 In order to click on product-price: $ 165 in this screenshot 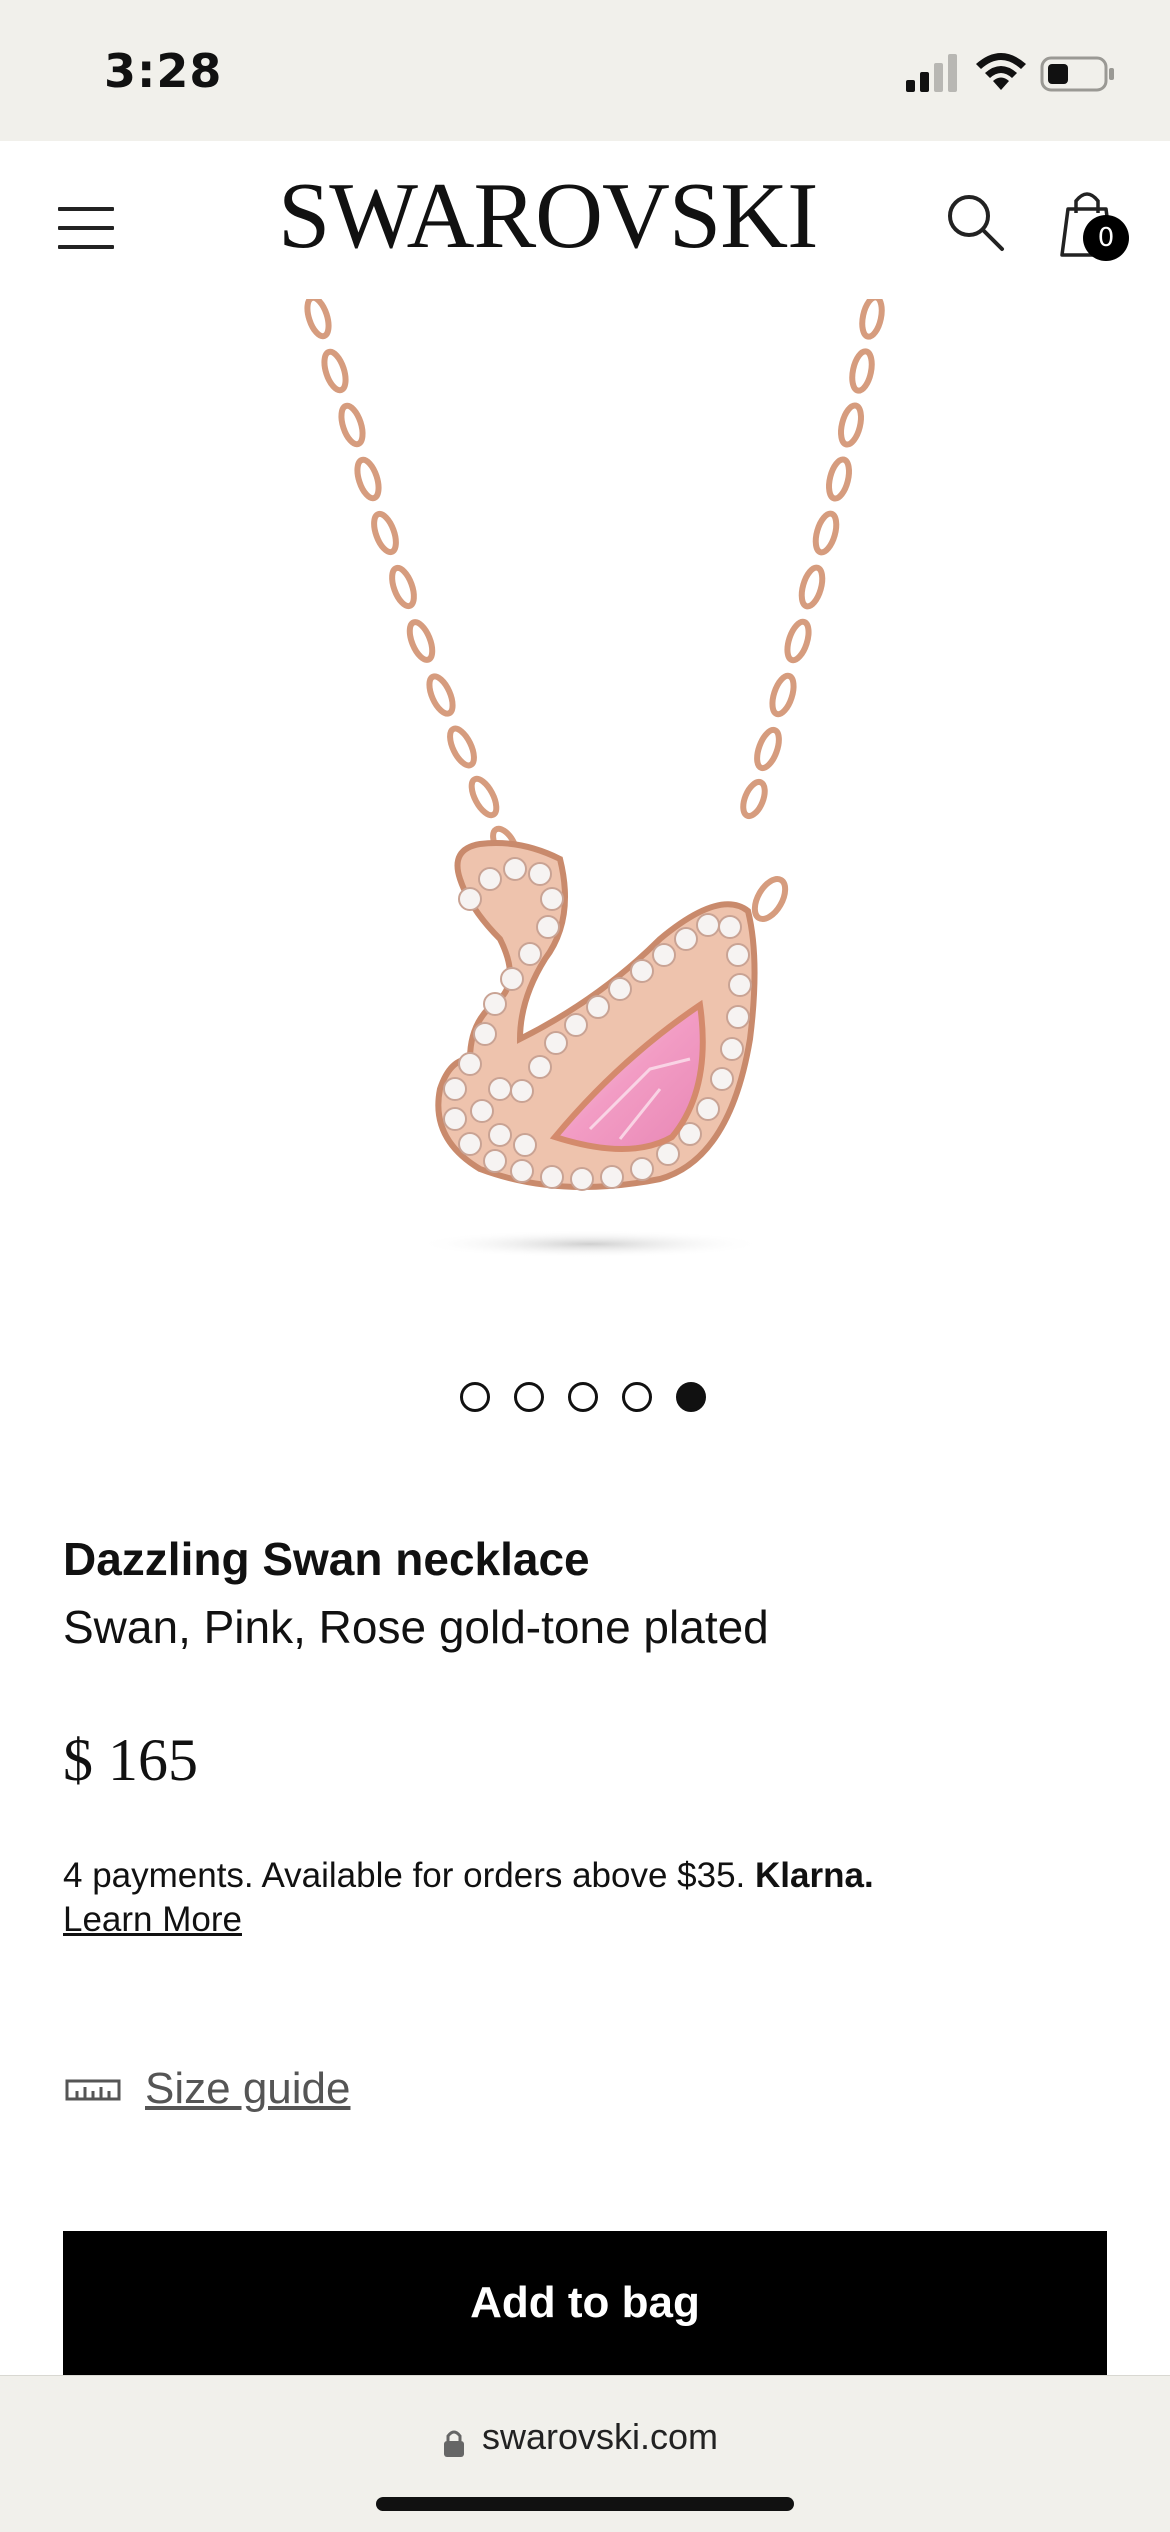, I will do `click(130, 1760)`.